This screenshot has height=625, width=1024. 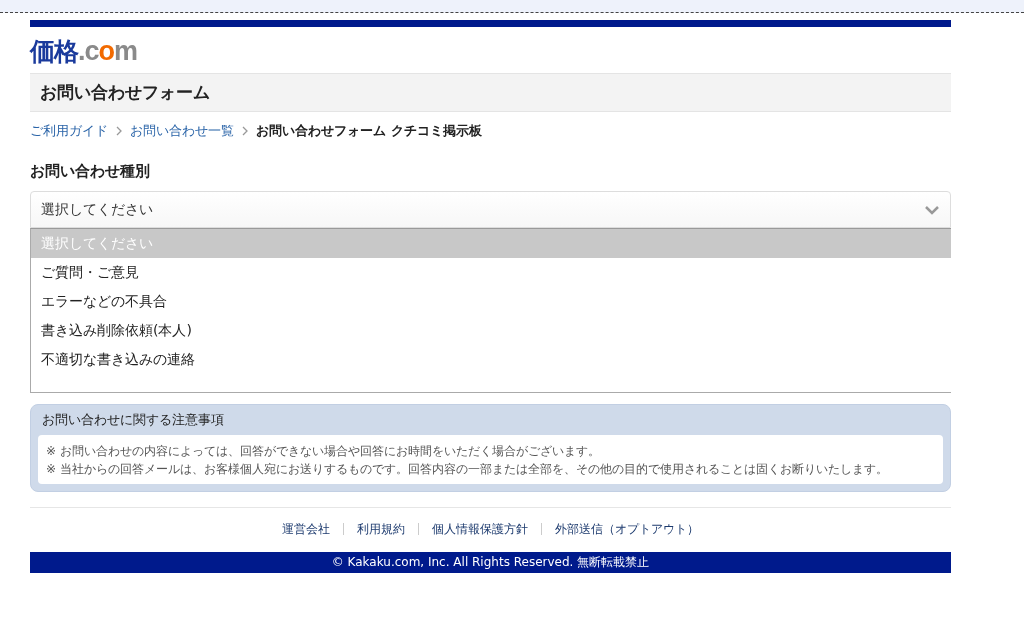 What do you see at coordinates (182, 131) in the screenshot?
I see `breadcrumb-link: お問い合わせ一覧` at bounding box center [182, 131].